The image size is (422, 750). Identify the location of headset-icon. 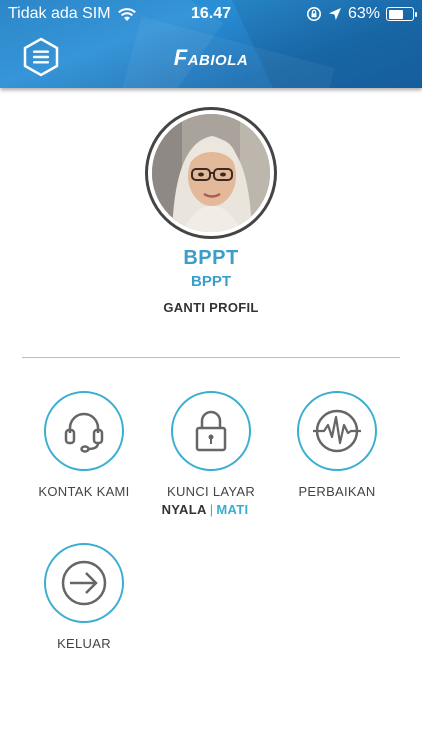
(84, 432).